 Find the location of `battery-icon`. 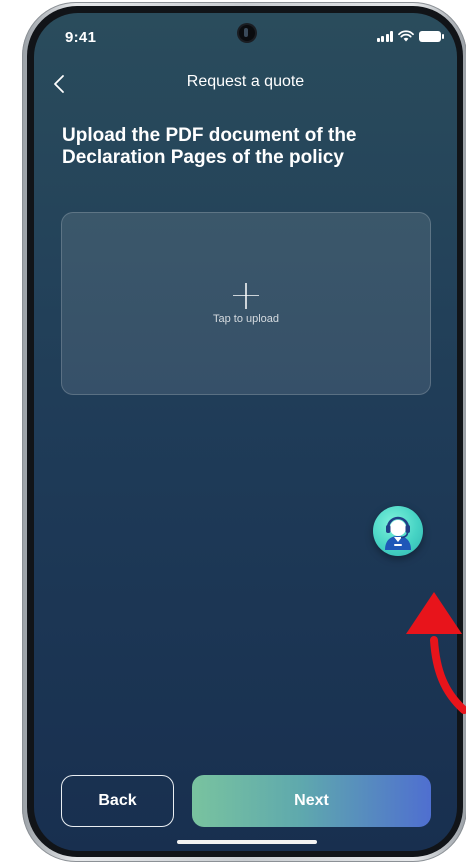

battery-icon is located at coordinates (431, 36).